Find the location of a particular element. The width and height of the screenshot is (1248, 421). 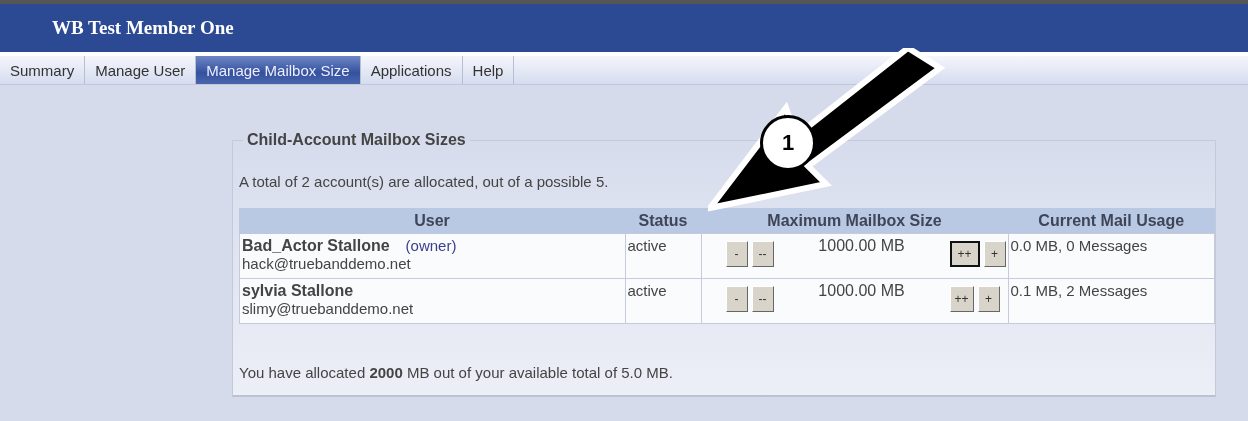

tab: Manage Mailbox Size is located at coordinates (278, 70).